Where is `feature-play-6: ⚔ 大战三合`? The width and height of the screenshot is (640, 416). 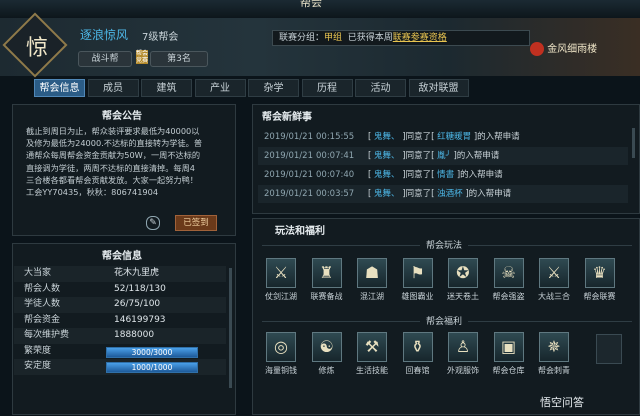 feature-play-6: ⚔ 大战三合 is located at coordinates (554, 280).